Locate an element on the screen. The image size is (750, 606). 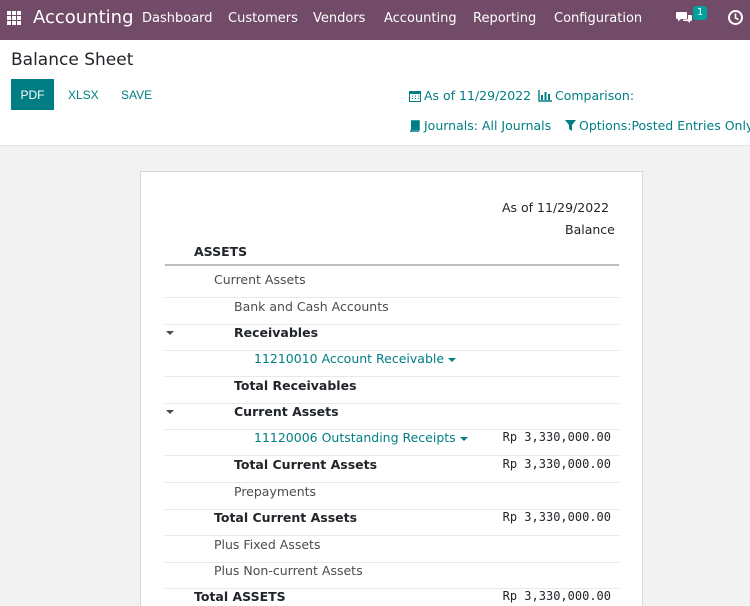
journals-filter-label: Journals: All Journals is located at coordinates (488, 125).